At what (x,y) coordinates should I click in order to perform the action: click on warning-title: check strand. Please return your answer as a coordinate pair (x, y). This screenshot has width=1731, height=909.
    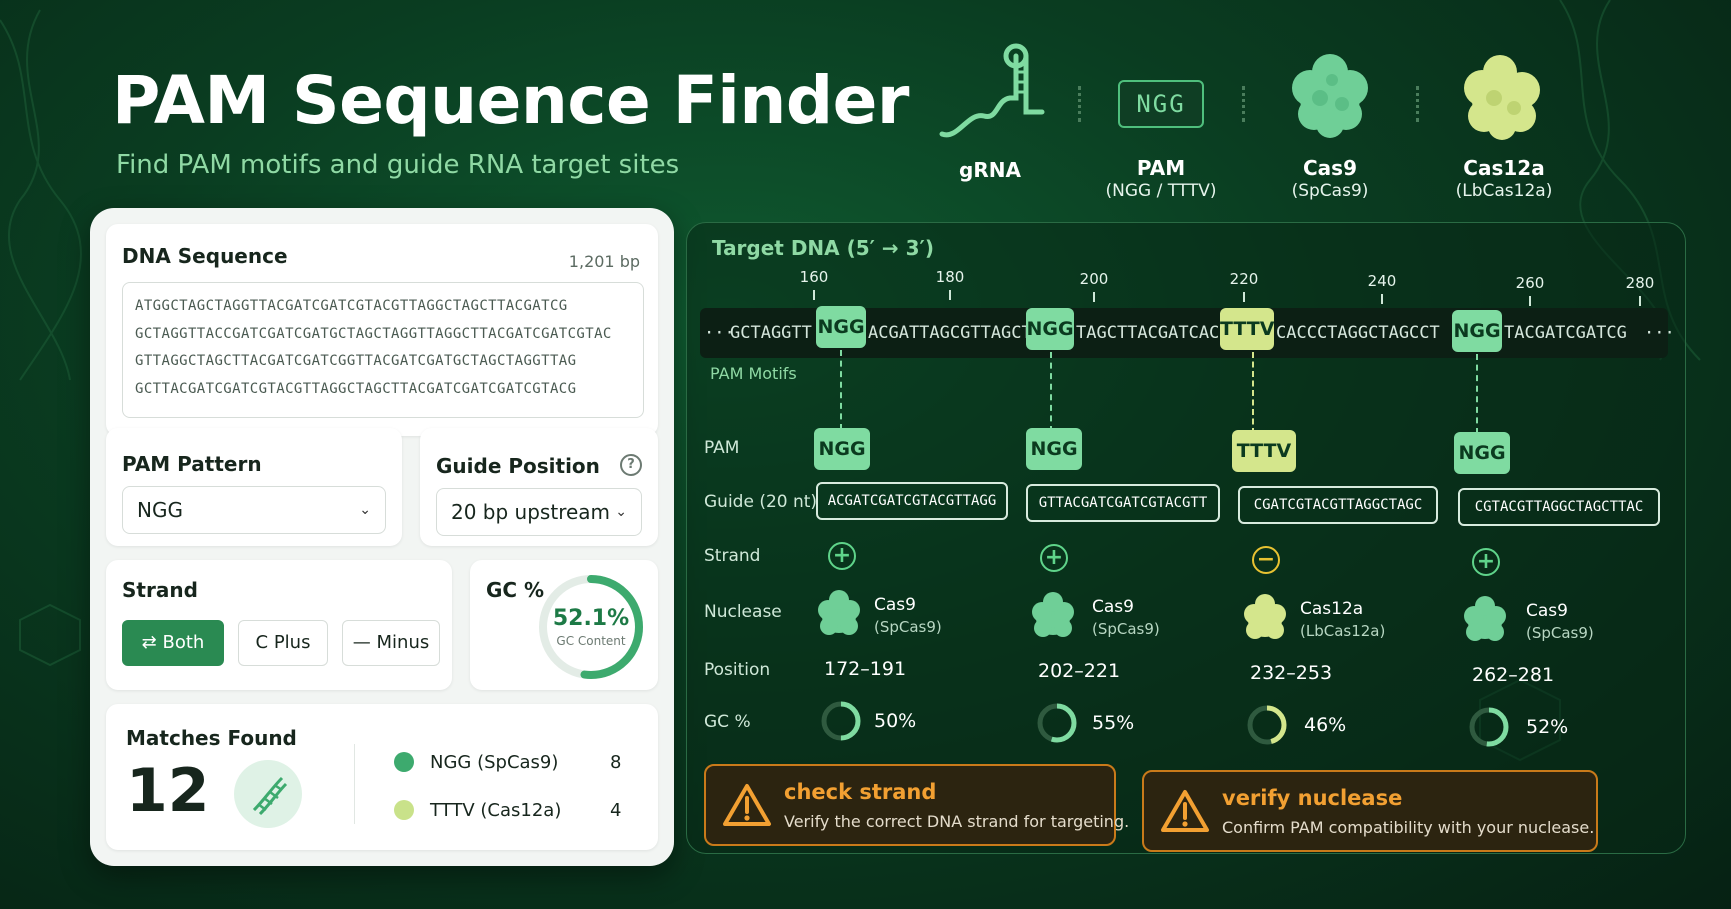
    Looking at the image, I should click on (860, 792).